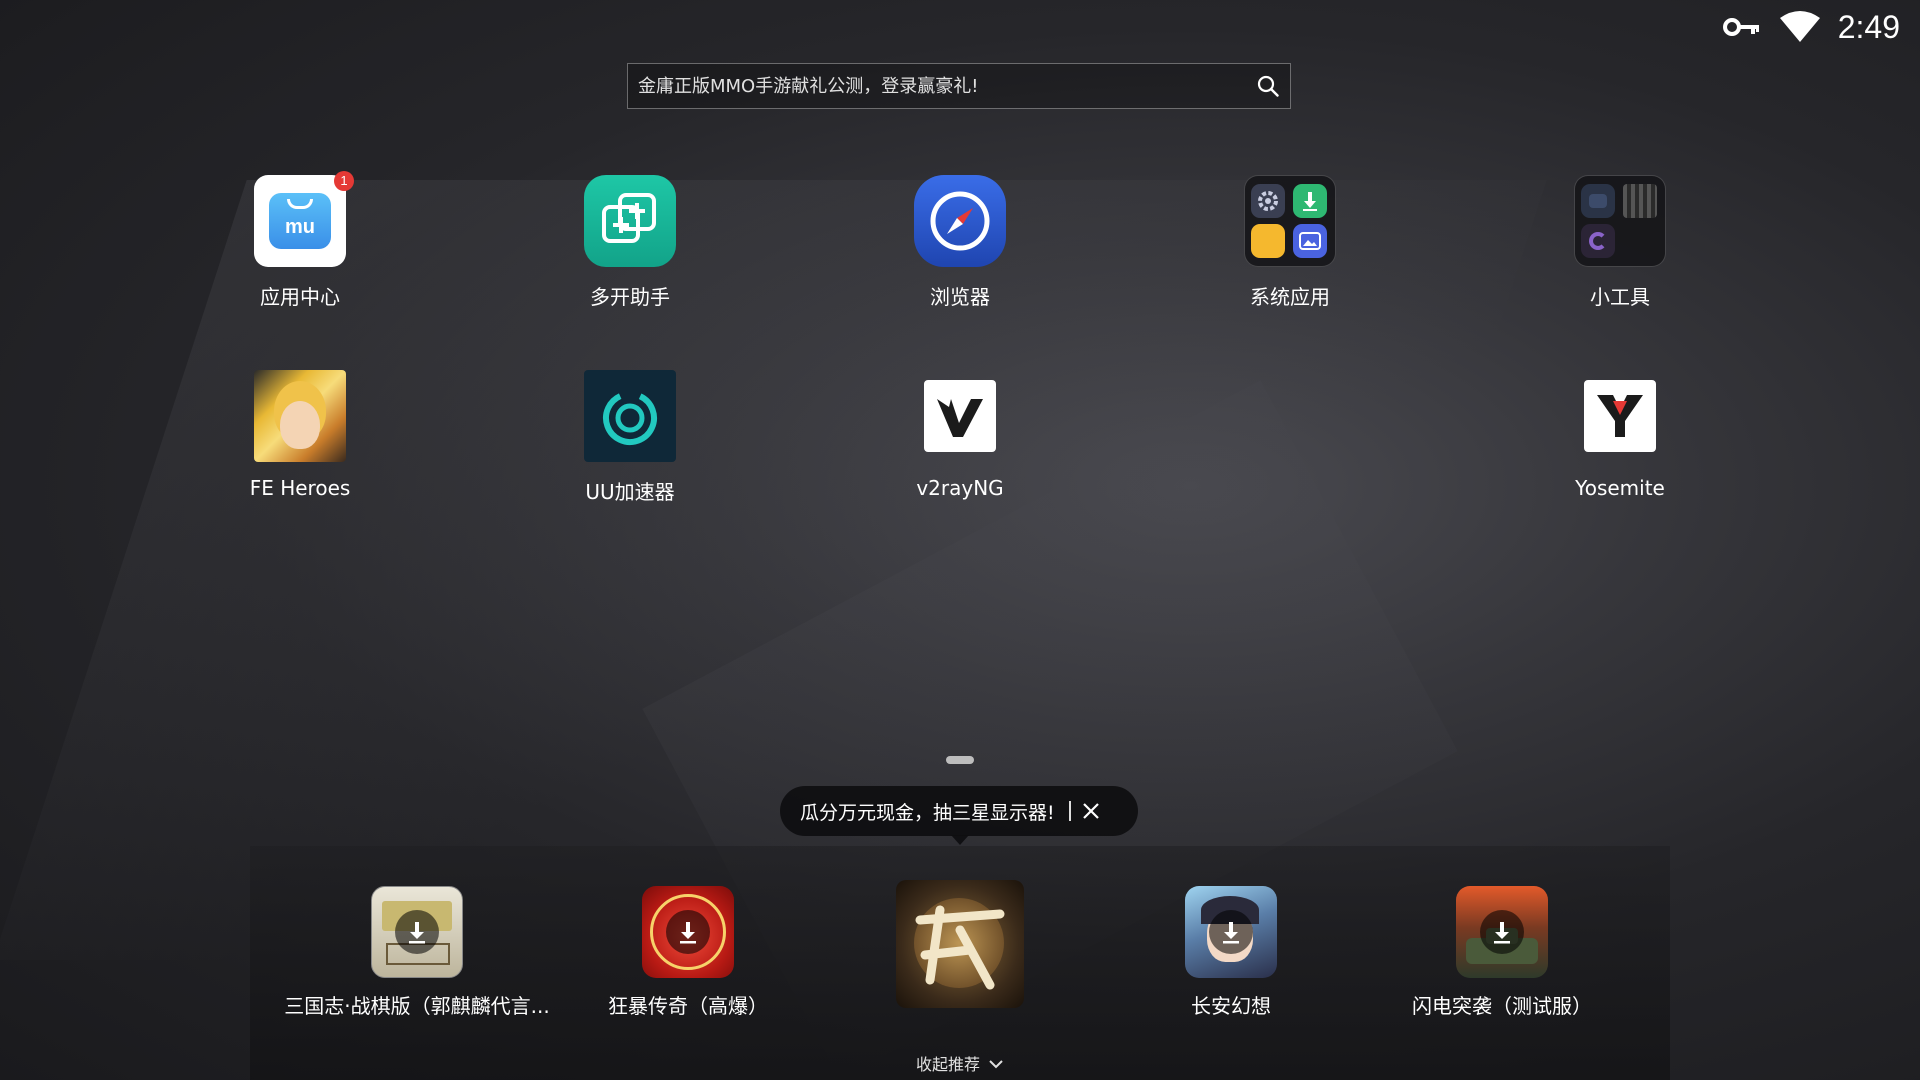 This screenshot has height=1080, width=1920. I want to click on status-bar: 2:49, so click(1821, 27).